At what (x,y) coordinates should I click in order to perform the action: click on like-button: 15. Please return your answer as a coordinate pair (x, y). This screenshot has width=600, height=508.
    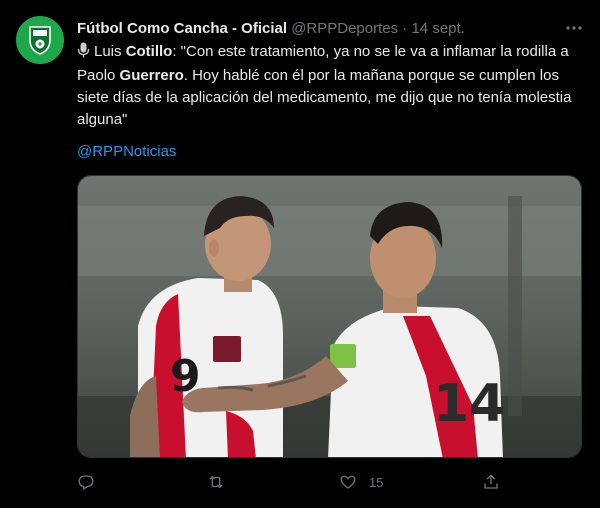
    Looking at the image, I should click on (361, 482).